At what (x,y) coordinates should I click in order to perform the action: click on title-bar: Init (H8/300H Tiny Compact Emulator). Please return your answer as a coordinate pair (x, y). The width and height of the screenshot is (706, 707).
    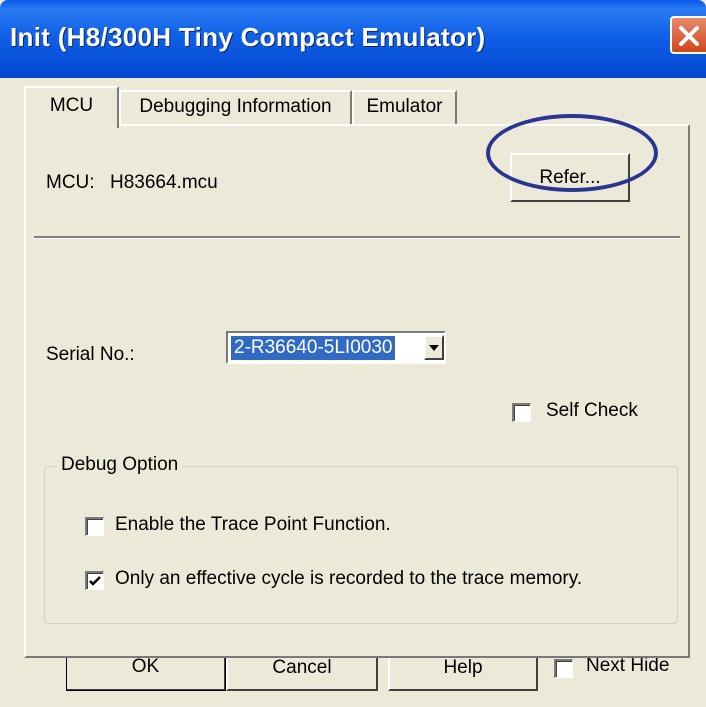
    Looking at the image, I should click on (353, 39).